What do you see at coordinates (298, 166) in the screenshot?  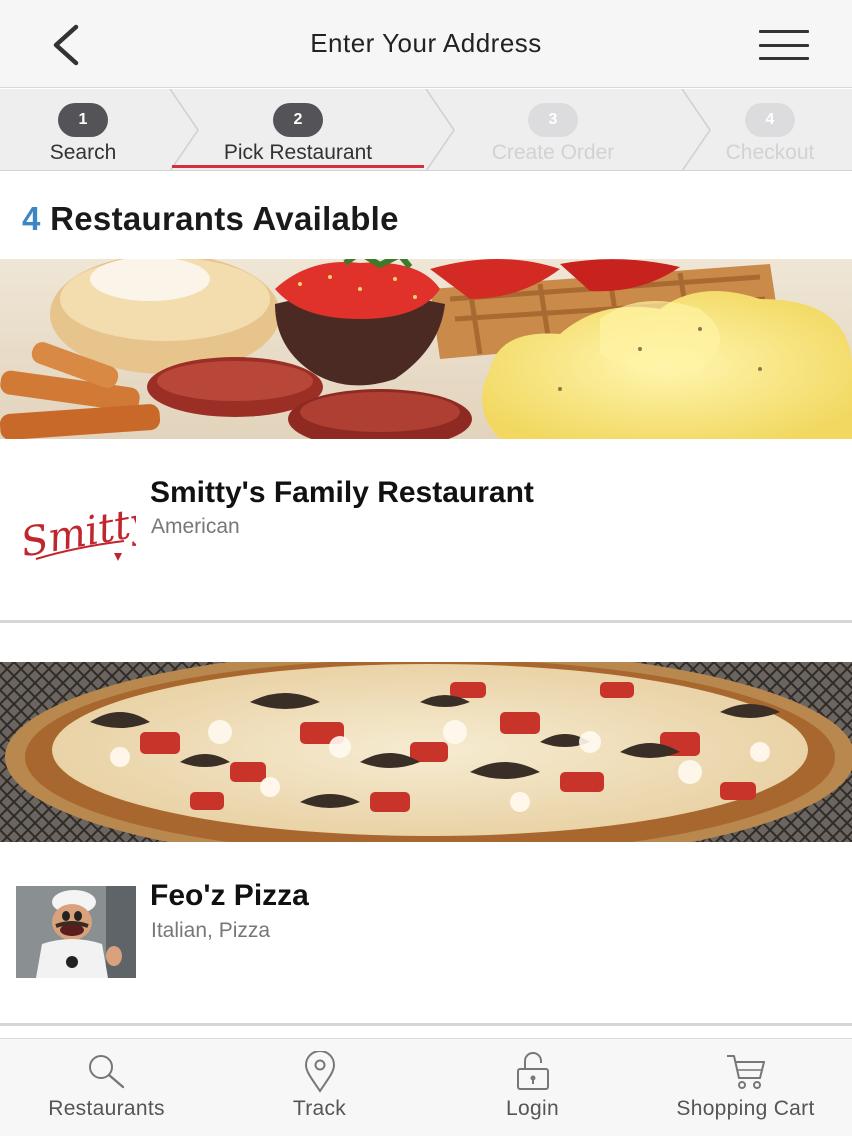 I see `active-step-indicator` at bounding box center [298, 166].